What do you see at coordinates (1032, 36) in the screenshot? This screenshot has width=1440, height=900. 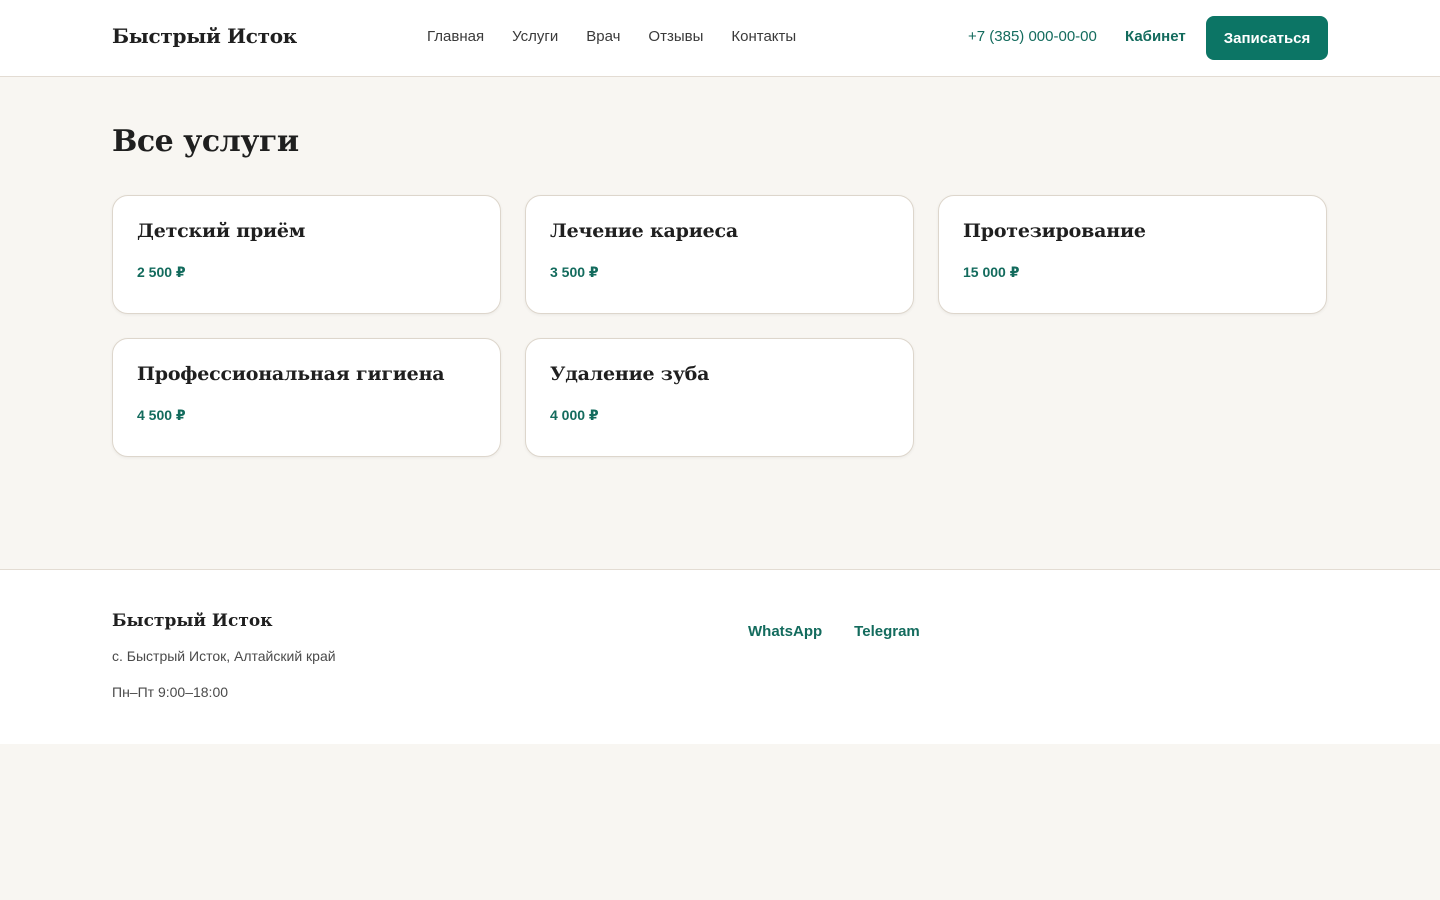 I see `phone-link: +7 (385) 000-00-00` at bounding box center [1032, 36].